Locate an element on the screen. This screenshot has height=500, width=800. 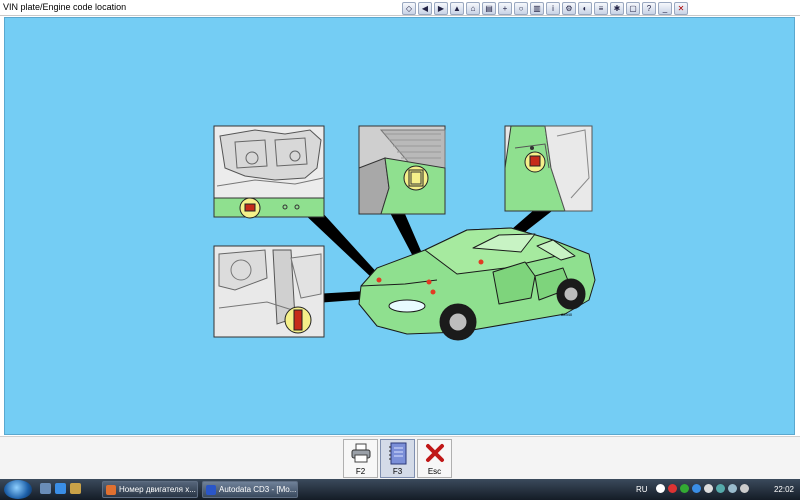
minimize-icon: _ is located at coordinates (665, 8).